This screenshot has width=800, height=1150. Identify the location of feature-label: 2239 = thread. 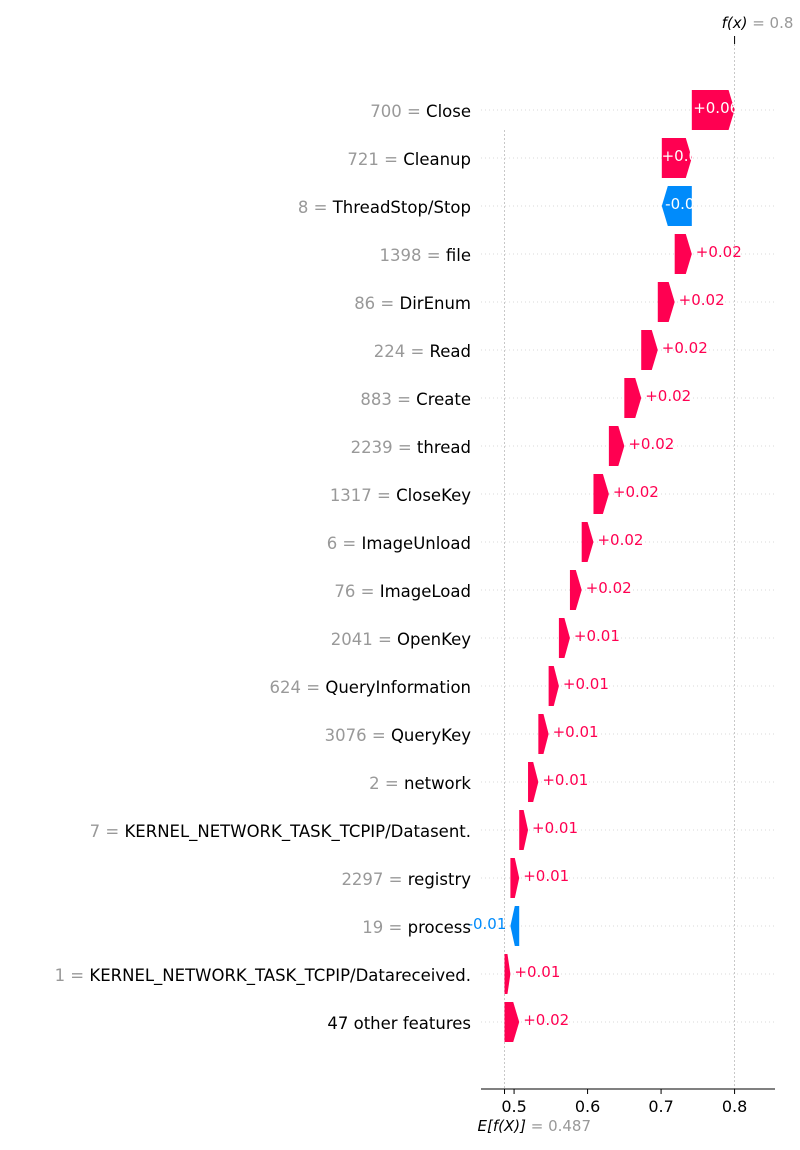
(411, 447).